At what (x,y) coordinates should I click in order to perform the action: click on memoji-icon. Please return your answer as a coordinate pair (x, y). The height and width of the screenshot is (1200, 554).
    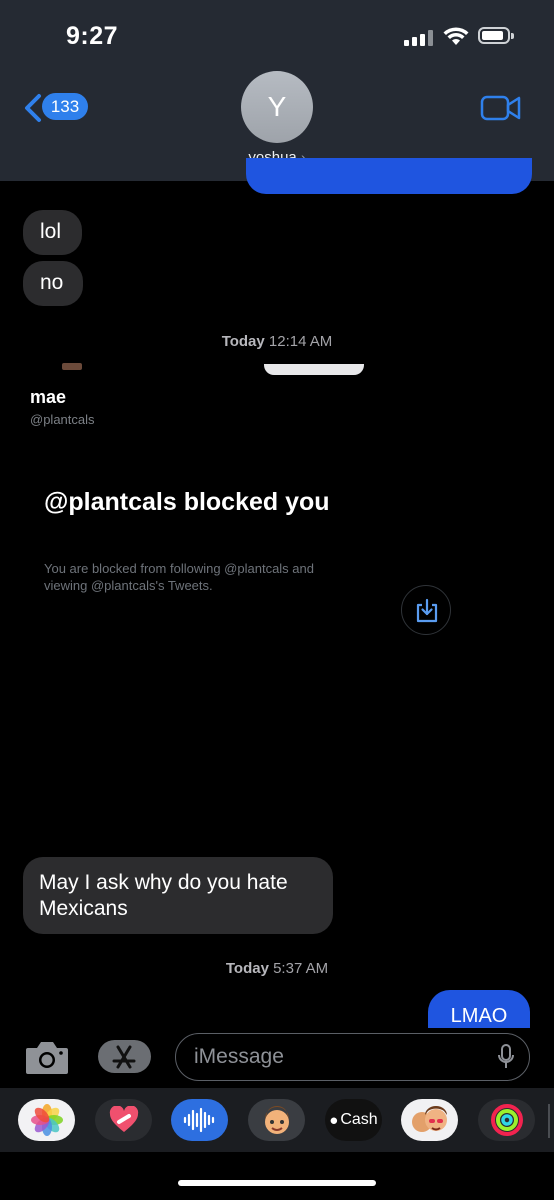
    Looking at the image, I should click on (276, 1120).